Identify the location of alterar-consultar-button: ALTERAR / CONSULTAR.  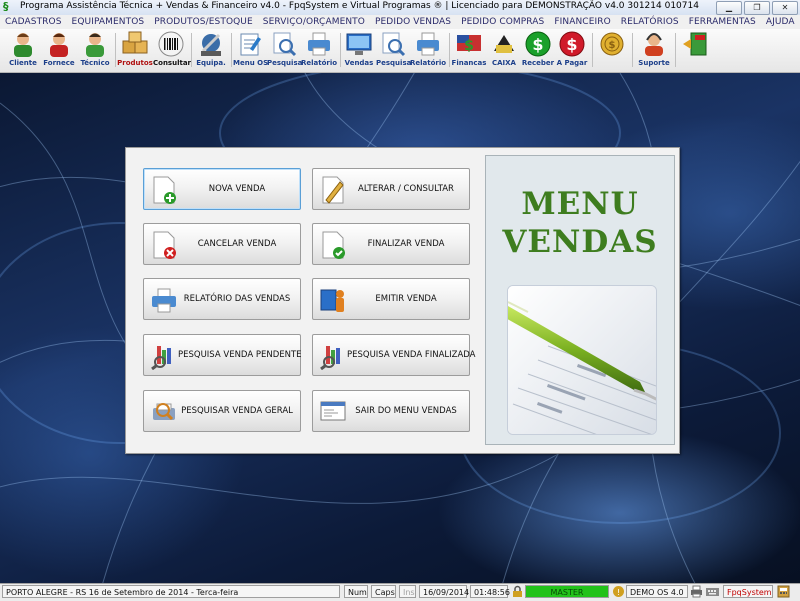
(391, 189).